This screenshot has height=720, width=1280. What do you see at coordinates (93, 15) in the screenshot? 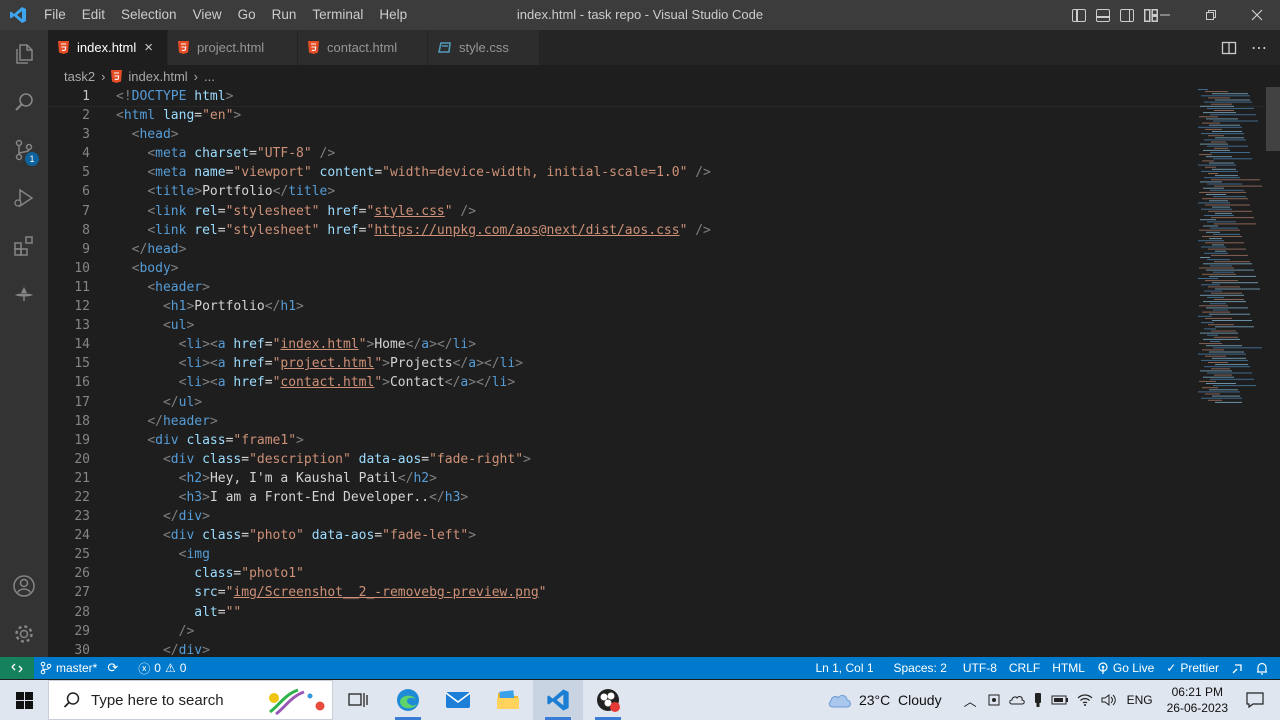
I see `menu-edit: Edit` at bounding box center [93, 15].